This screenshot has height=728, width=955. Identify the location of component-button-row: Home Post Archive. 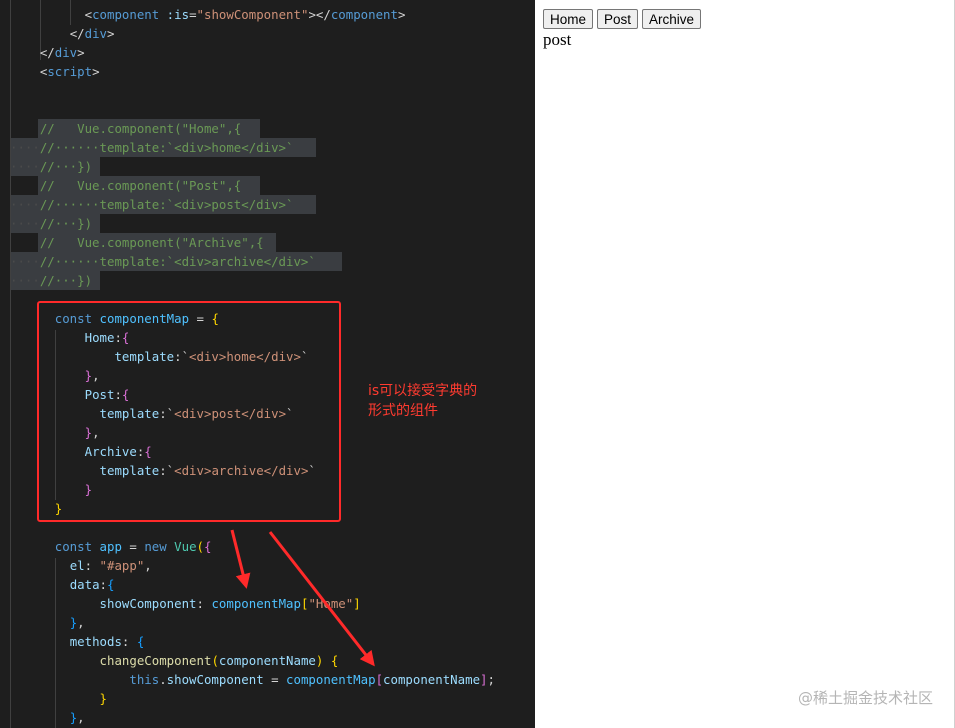
(622, 19).